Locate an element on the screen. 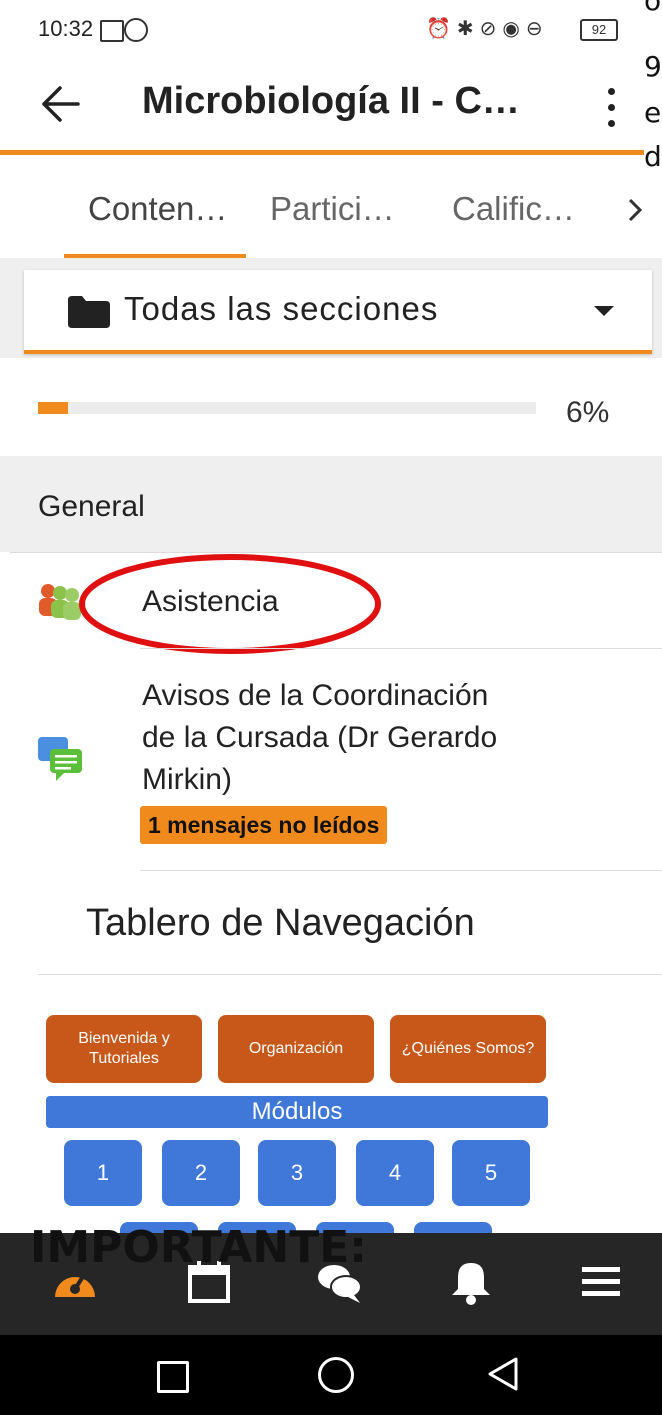 The width and height of the screenshot is (662, 1415). forum-icon is located at coordinates (60, 759).